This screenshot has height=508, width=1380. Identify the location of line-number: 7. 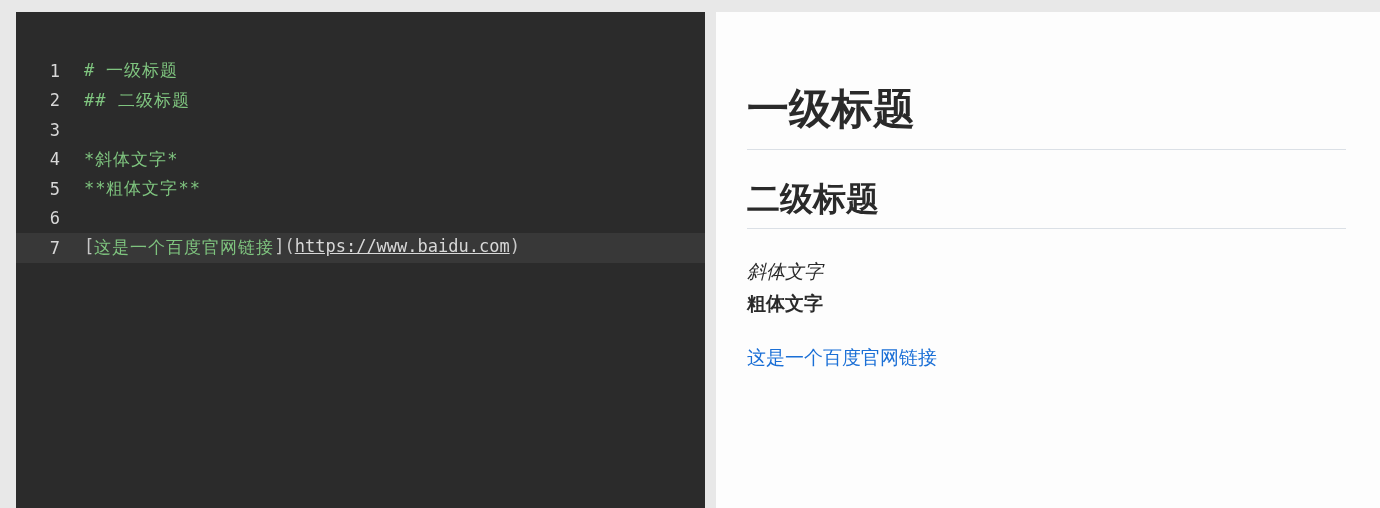
(54, 247).